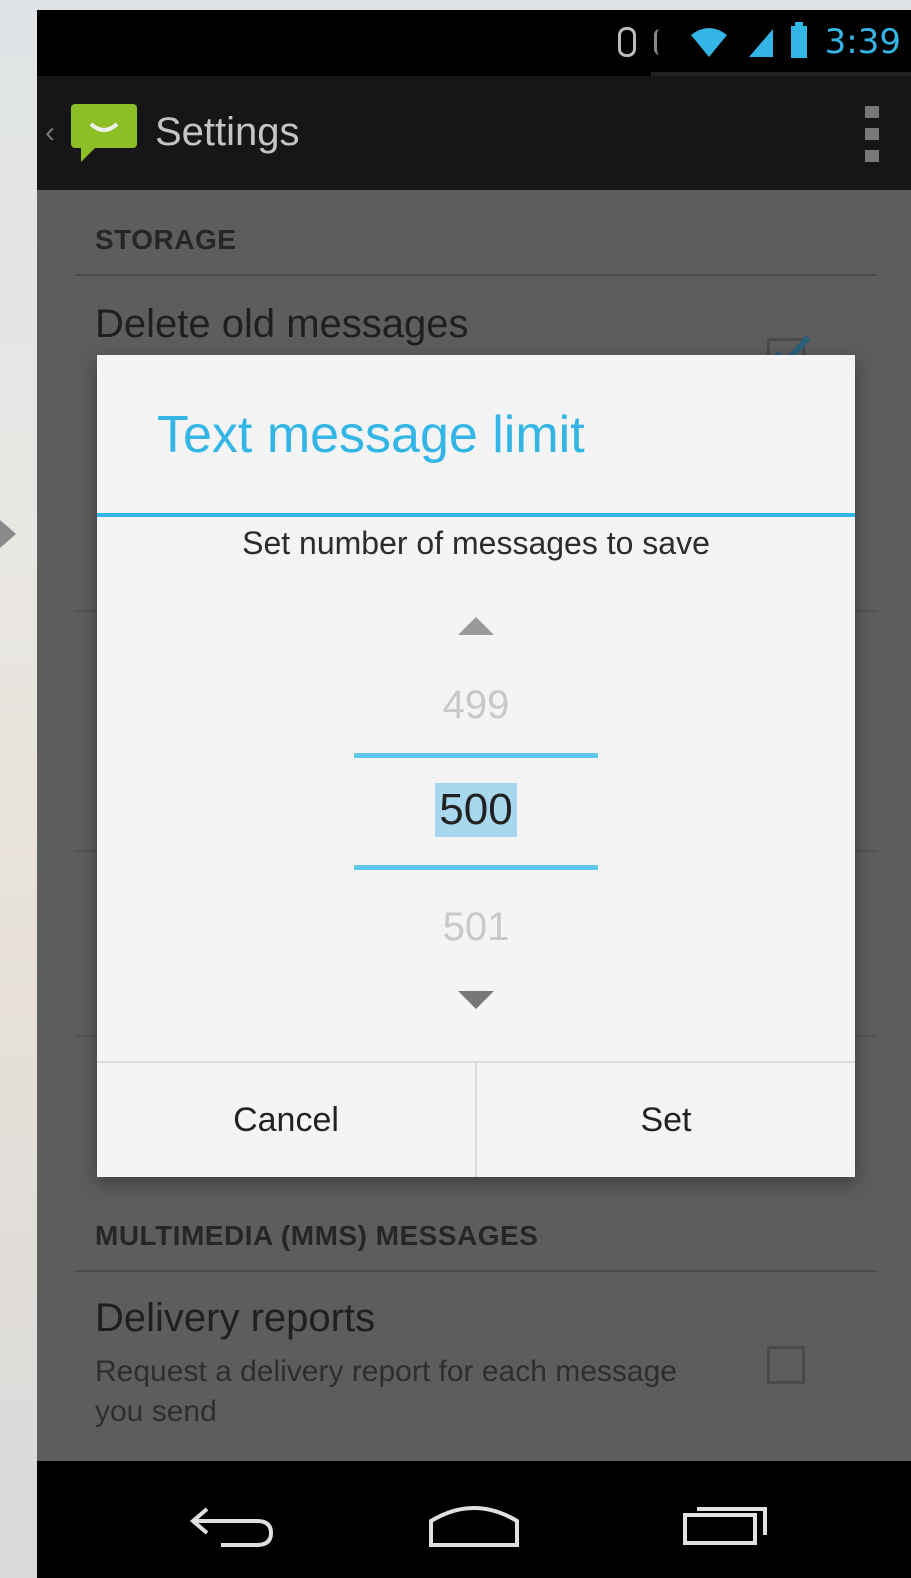 The width and height of the screenshot is (911, 1578). I want to click on side-arrow-icon, so click(8, 534).